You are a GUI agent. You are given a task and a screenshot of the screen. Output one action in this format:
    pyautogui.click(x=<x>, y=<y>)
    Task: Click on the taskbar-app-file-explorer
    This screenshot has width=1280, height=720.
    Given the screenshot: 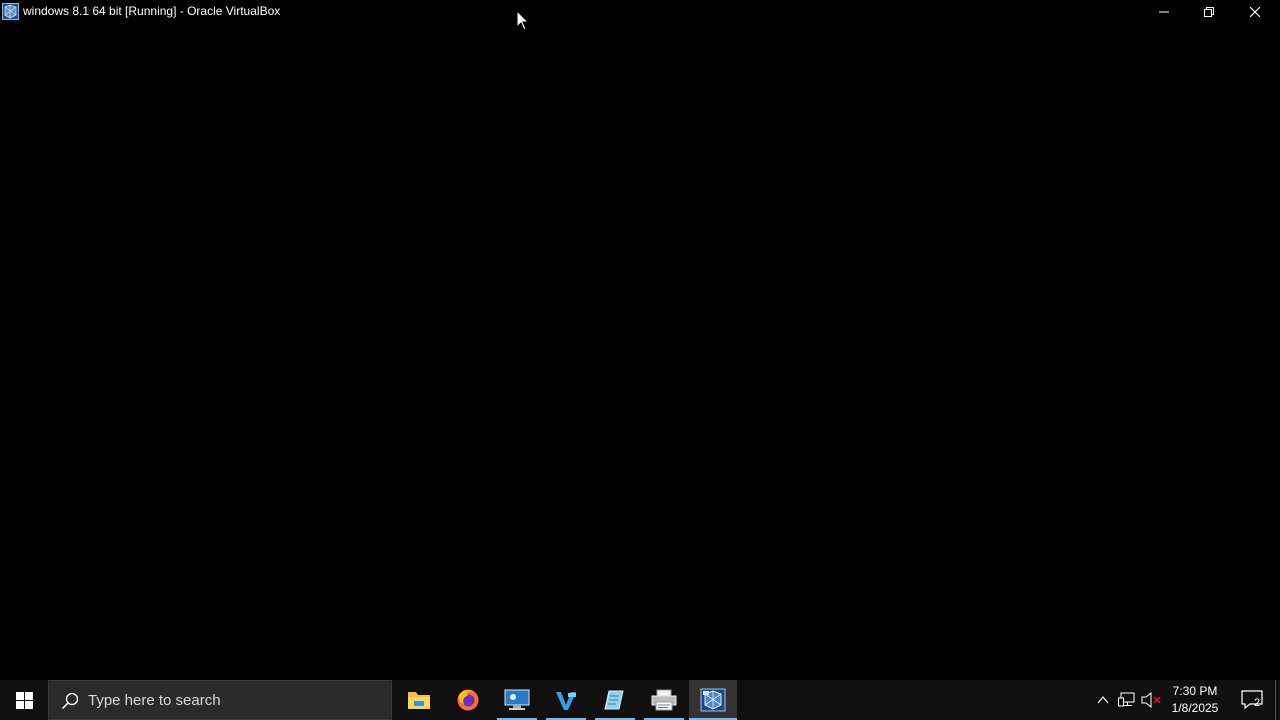 What is the action you would take?
    pyautogui.click(x=419, y=700)
    